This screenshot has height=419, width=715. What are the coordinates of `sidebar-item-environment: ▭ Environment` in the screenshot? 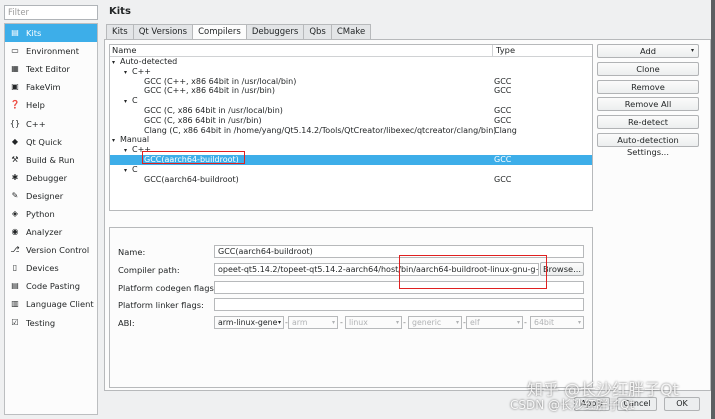 It's located at (51, 51).